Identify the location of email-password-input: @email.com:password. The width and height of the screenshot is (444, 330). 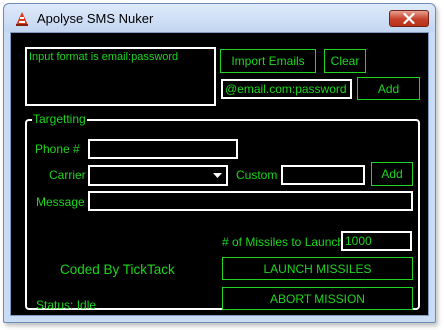
(286, 89).